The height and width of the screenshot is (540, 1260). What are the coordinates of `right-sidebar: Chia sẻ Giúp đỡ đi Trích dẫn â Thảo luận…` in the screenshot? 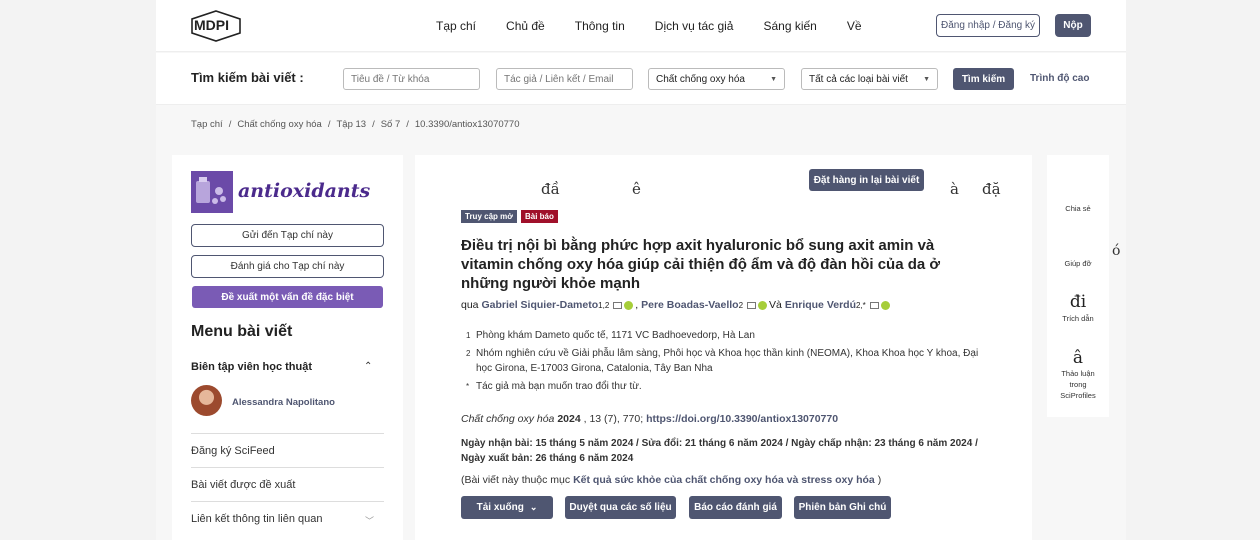 It's located at (1078, 286).